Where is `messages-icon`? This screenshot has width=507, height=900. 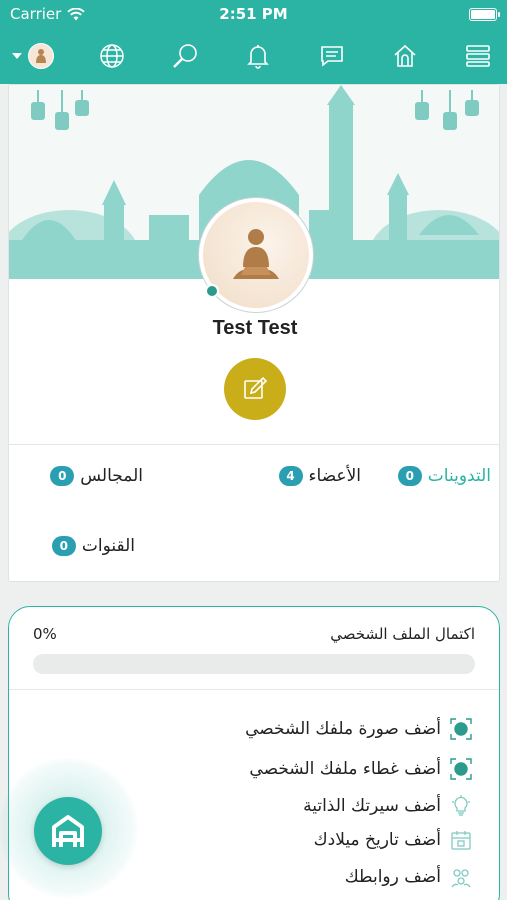
messages-icon is located at coordinates (332, 56).